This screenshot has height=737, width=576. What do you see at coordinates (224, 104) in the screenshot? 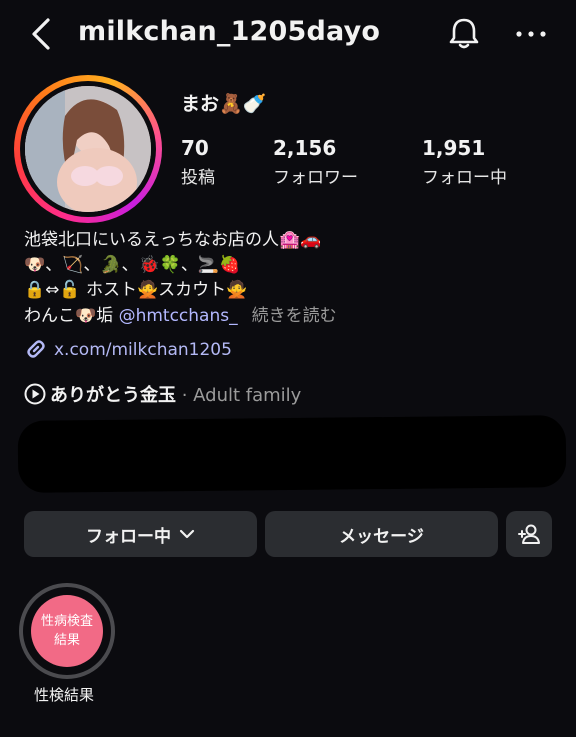
I see `display-name: まお🧸🍼` at bounding box center [224, 104].